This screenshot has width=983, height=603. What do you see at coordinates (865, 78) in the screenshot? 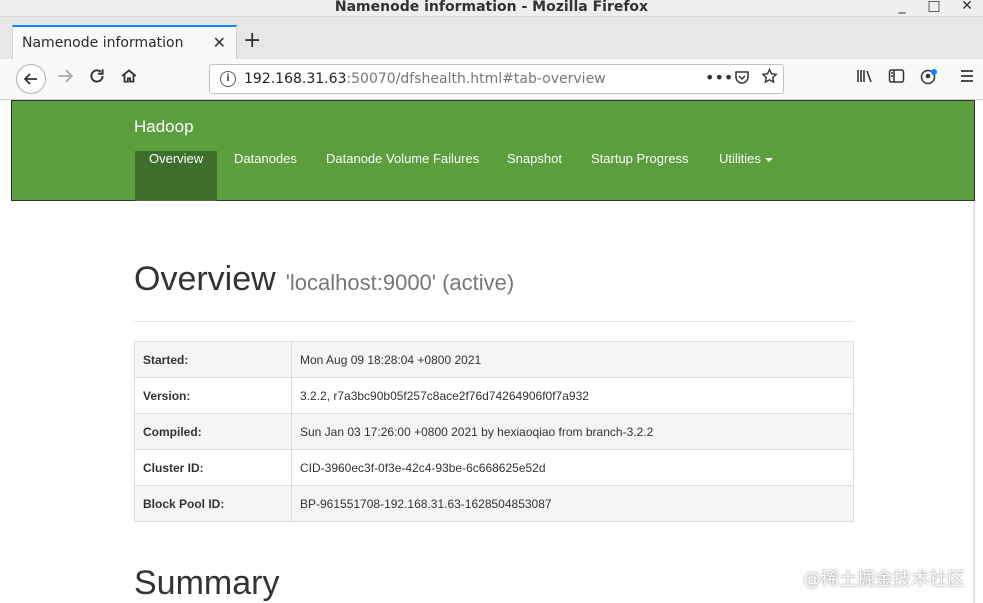
I see `library-icon` at bounding box center [865, 78].